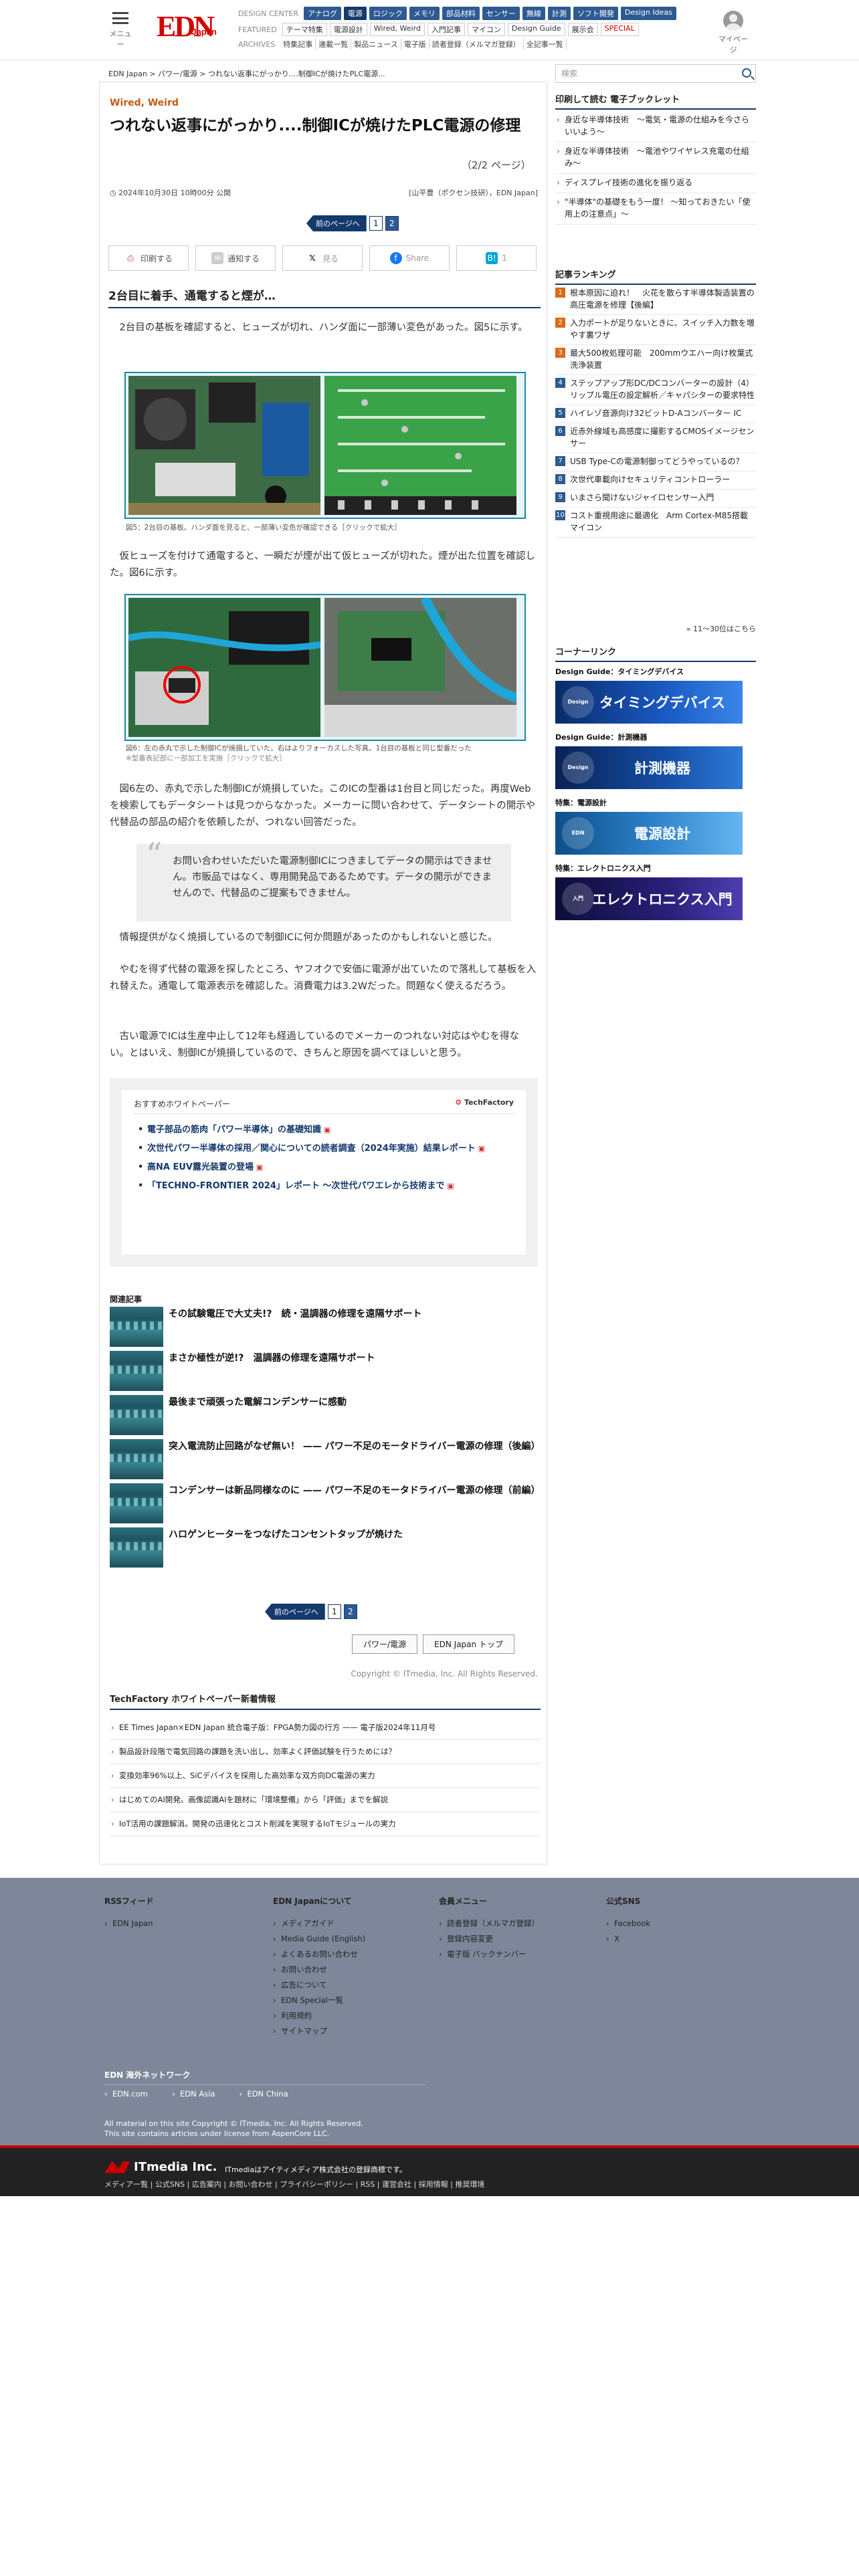  What do you see at coordinates (662, 299) in the screenshot?
I see `ranking-title: 根本原因に迫れ！ 火花を散らす半導体製造装置の高圧電源を修理【後編】` at bounding box center [662, 299].